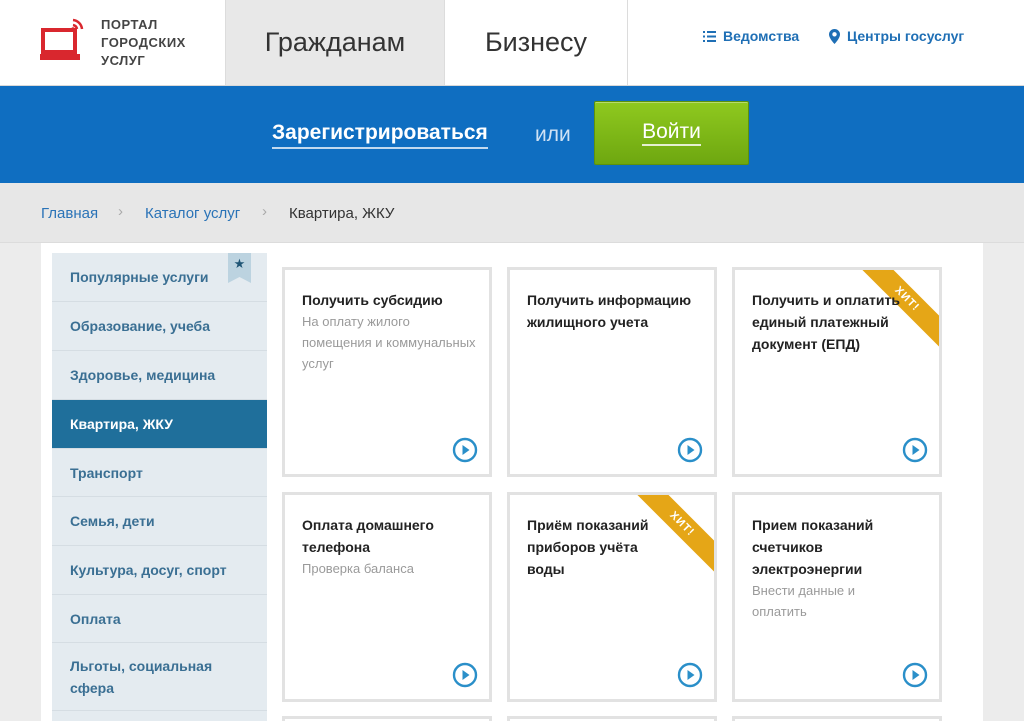 This screenshot has width=1024, height=721. What do you see at coordinates (906, 36) in the screenshot?
I see `service-centers-label: Центры госуслуг` at bounding box center [906, 36].